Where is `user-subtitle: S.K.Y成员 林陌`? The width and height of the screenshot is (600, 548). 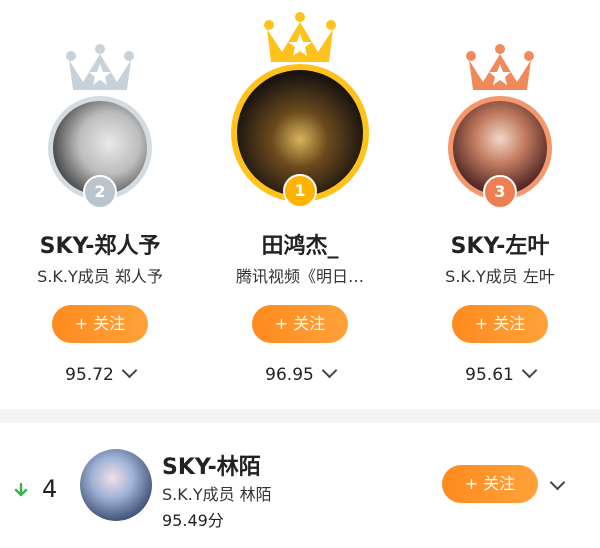 user-subtitle: S.K.Y成员 林陌 is located at coordinates (217, 494).